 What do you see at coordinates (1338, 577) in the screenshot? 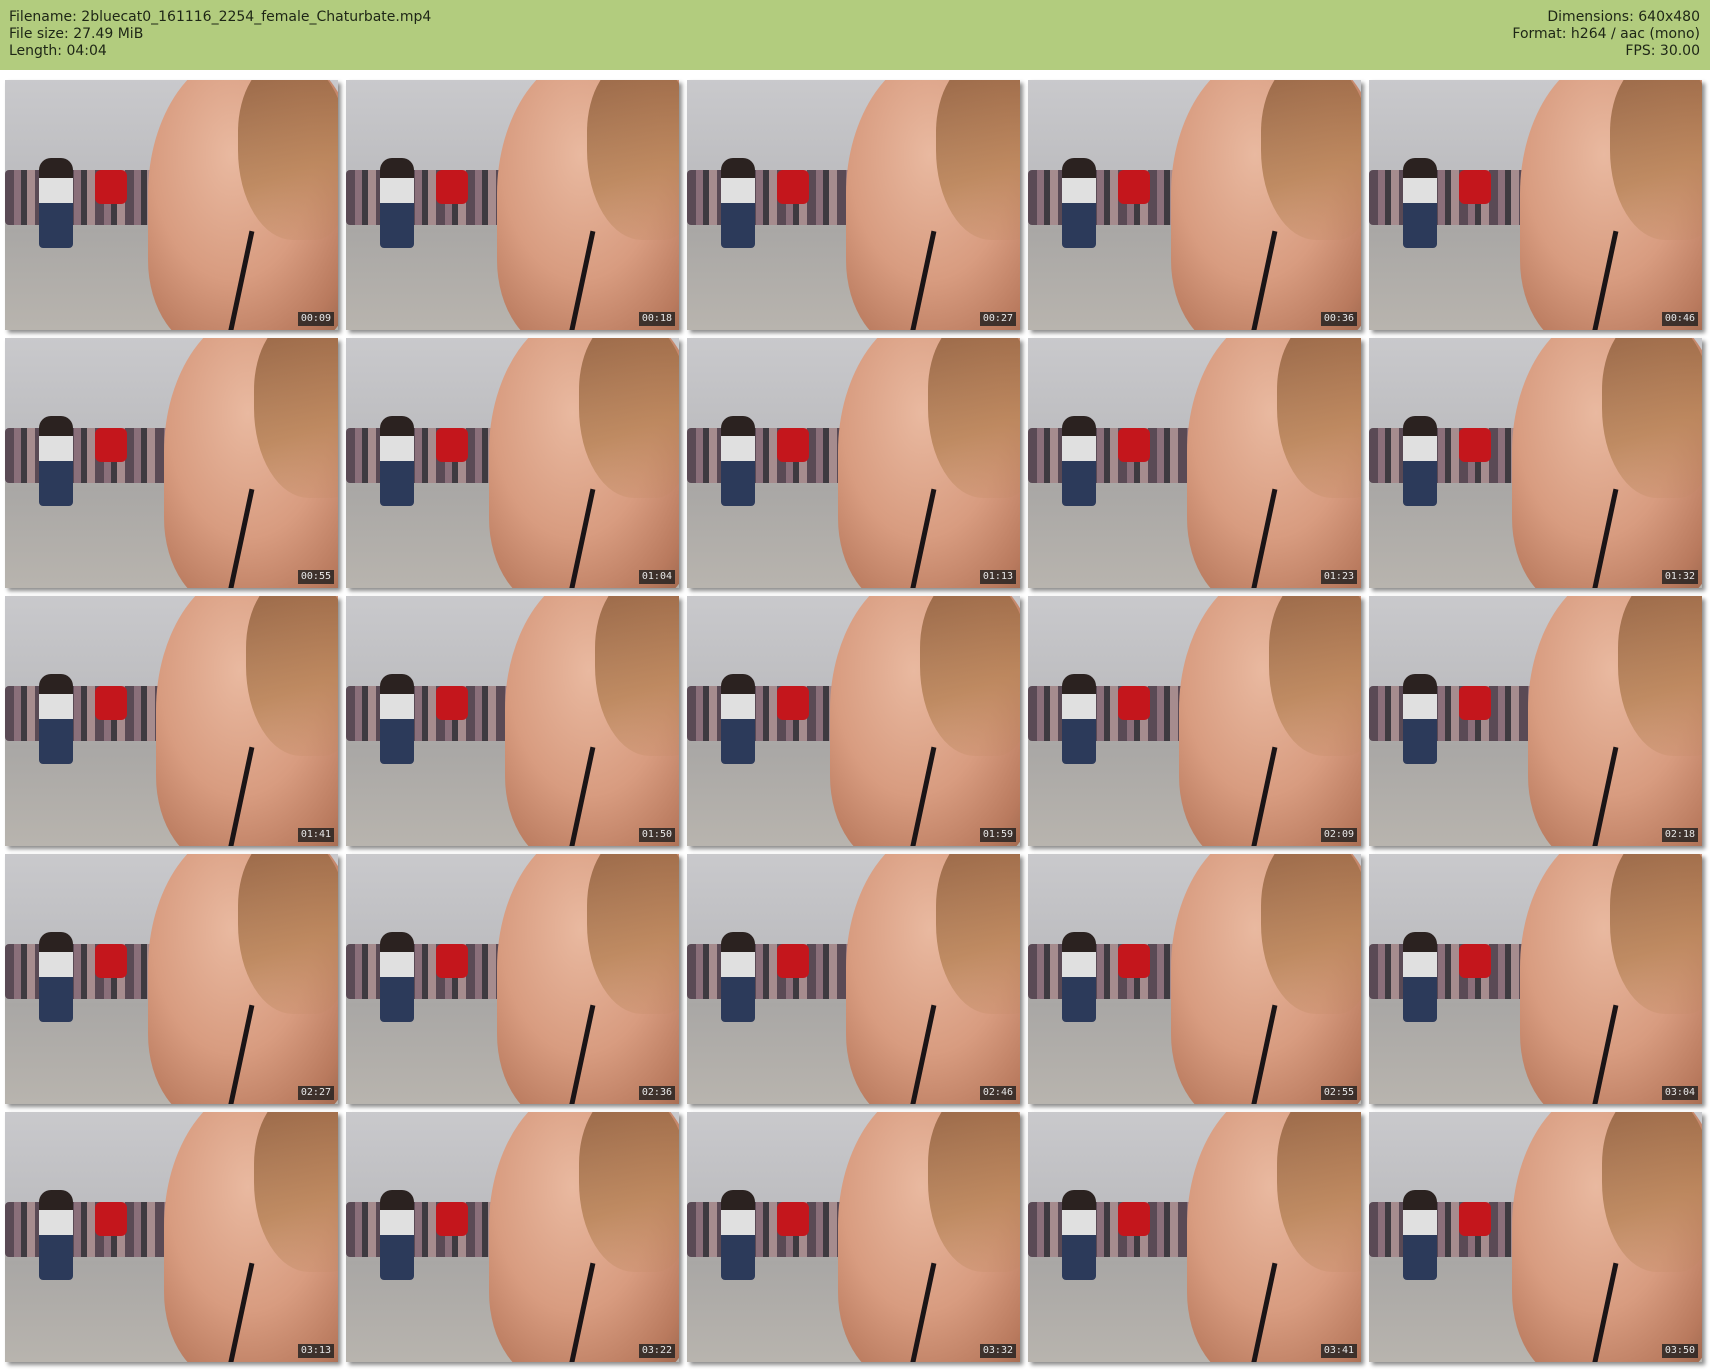
I see `timestamp-label: 01:23` at bounding box center [1338, 577].